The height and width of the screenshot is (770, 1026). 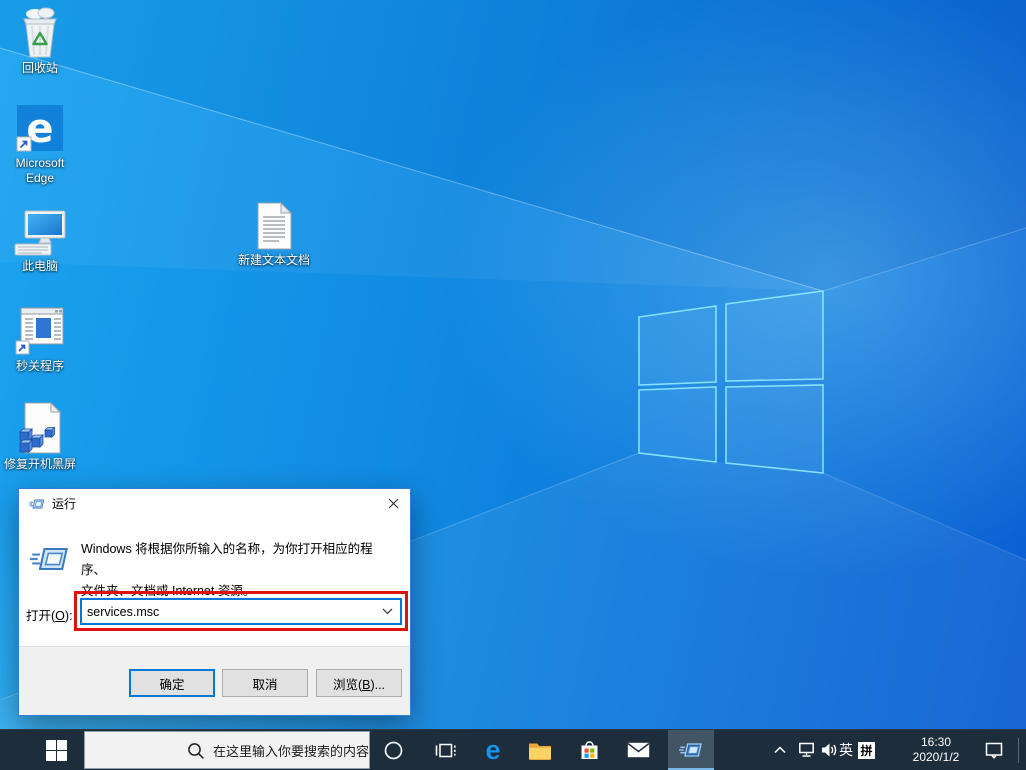 I want to click on desktop-icon-quick-close-app: 秒关程序, so click(x=40, y=340).